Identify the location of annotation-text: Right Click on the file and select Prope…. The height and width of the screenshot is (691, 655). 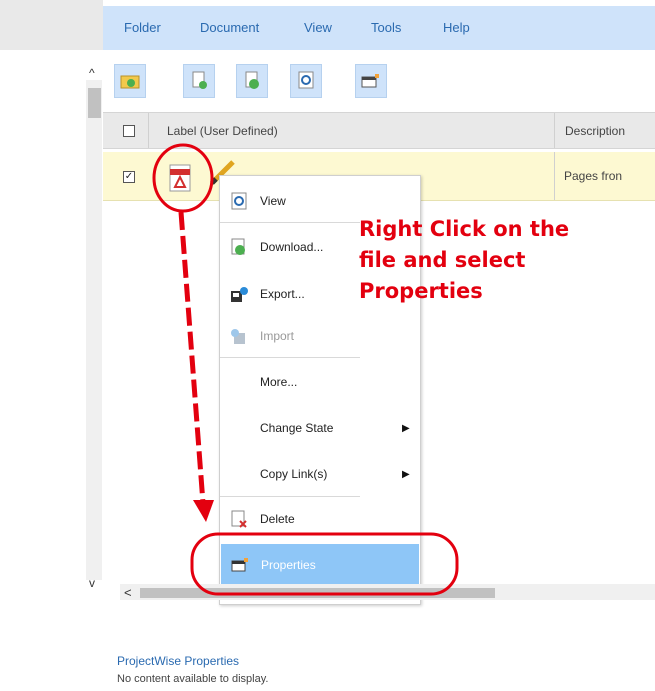
(507, 260).